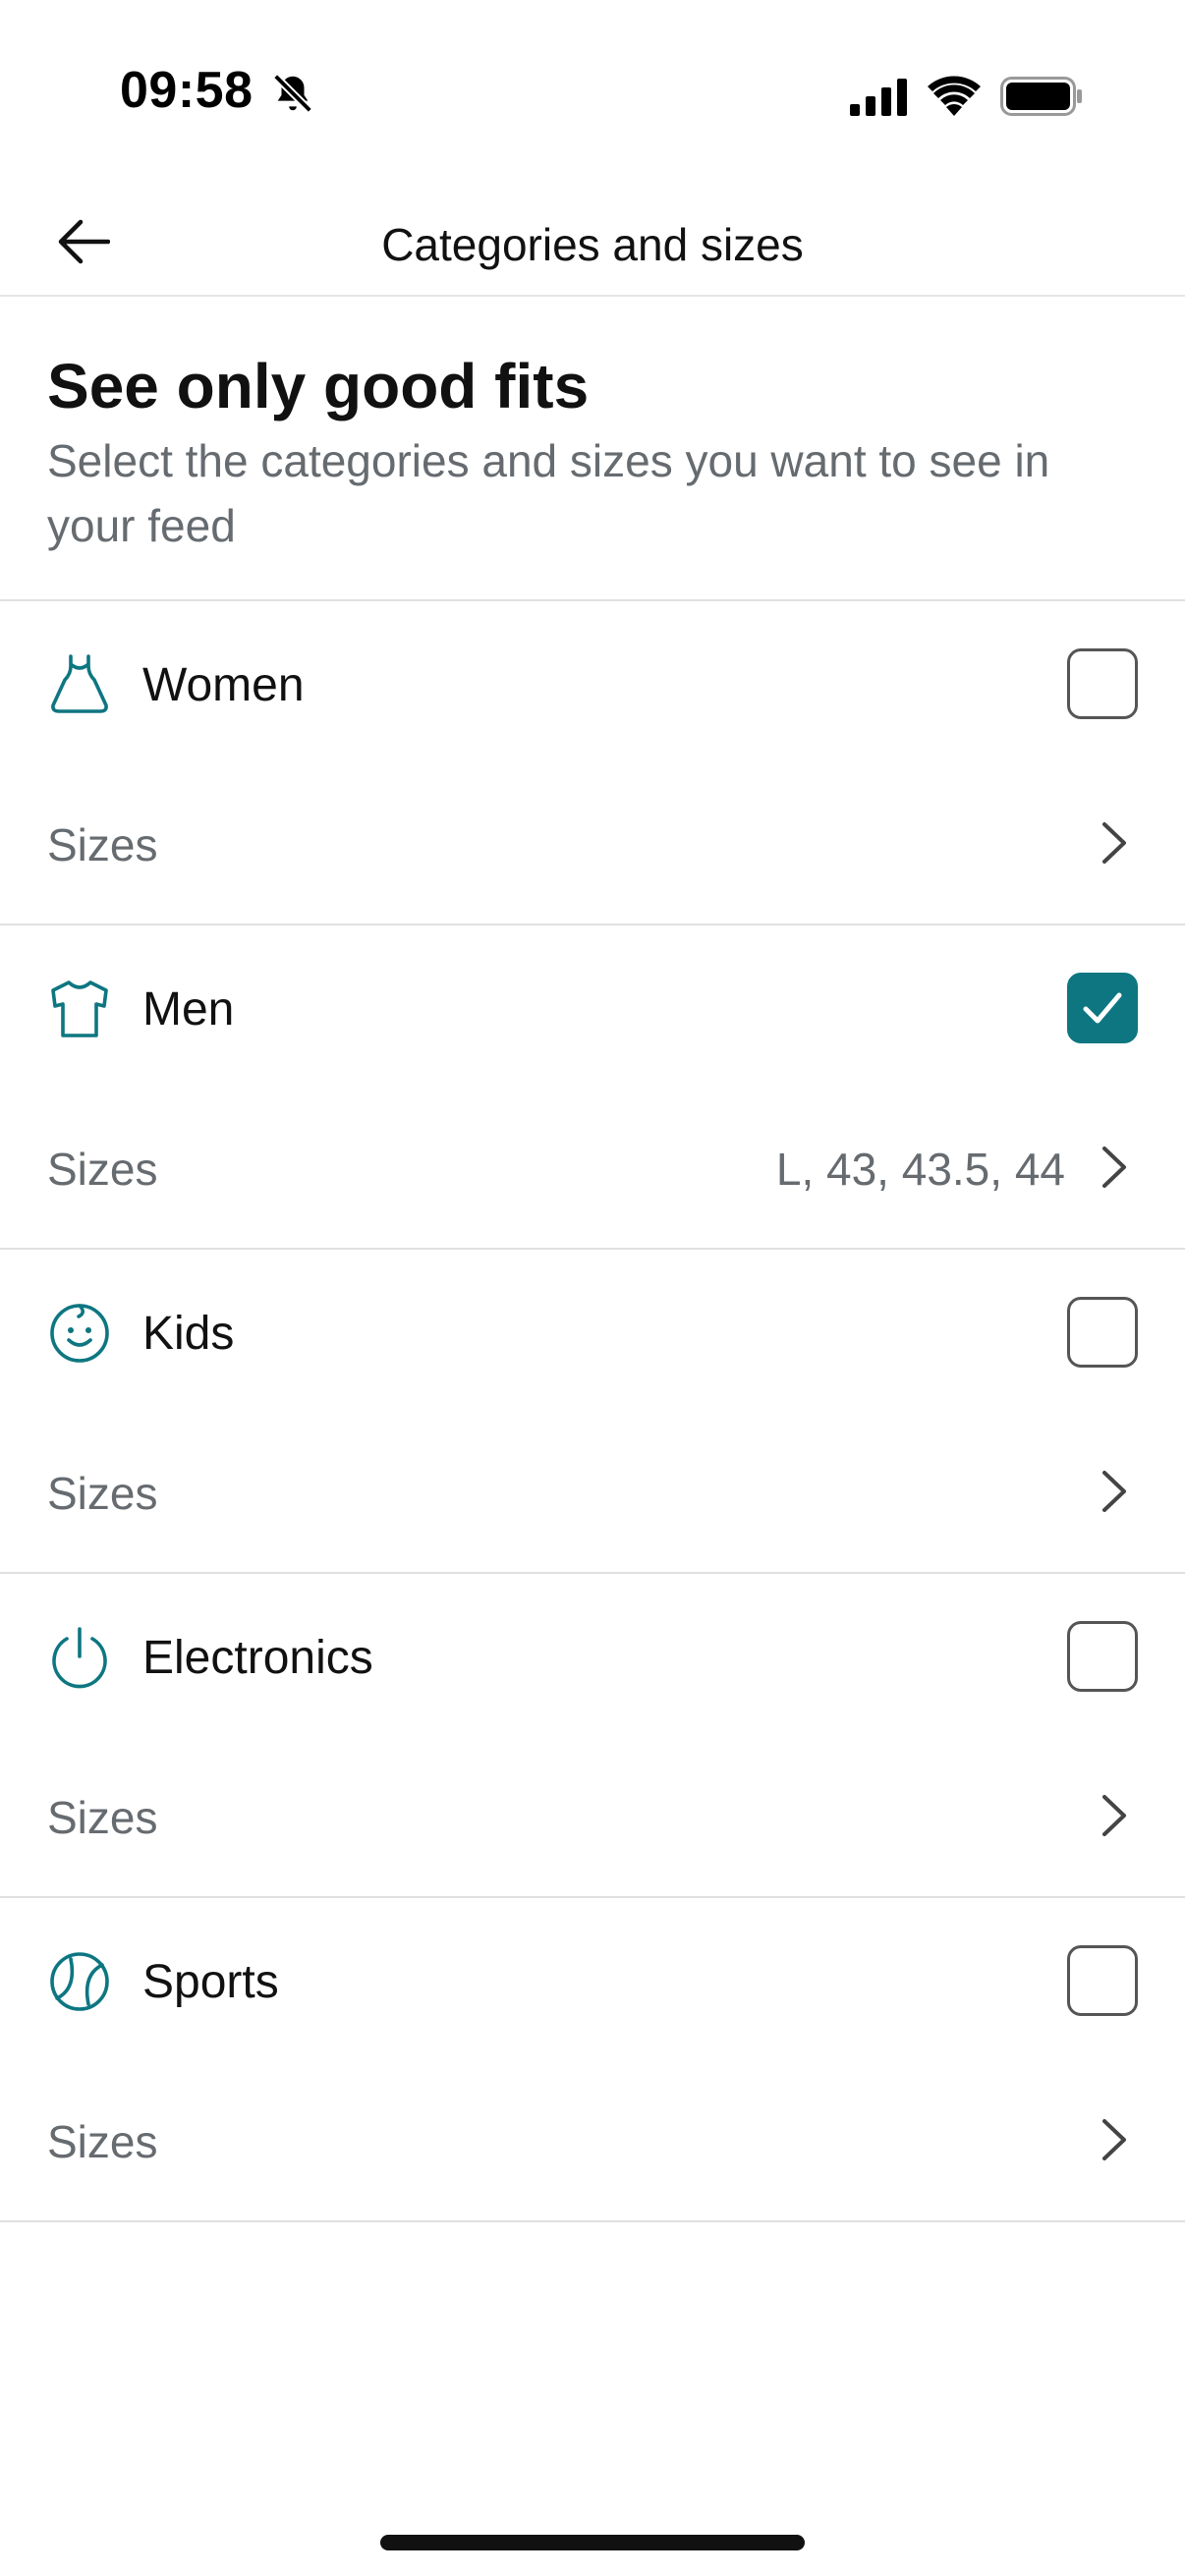  What do you see at coordinates (1041, 96) in the screenshot?
I see `battery-icon` at bounding box center [1041, 96].